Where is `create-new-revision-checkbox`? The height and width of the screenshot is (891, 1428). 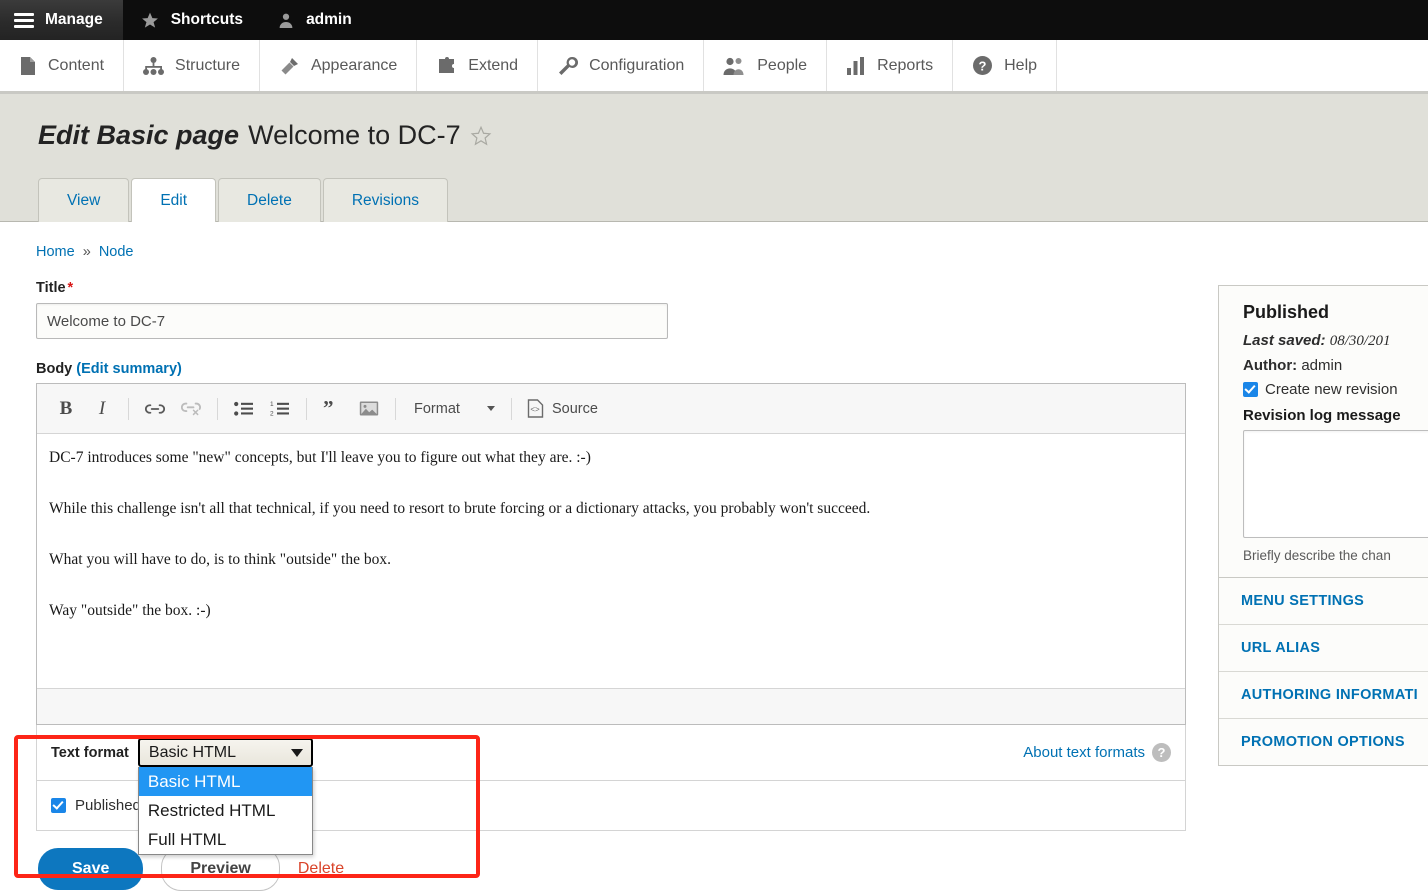 create-new-revision-checkbox is located at coordinates (1250, 389).